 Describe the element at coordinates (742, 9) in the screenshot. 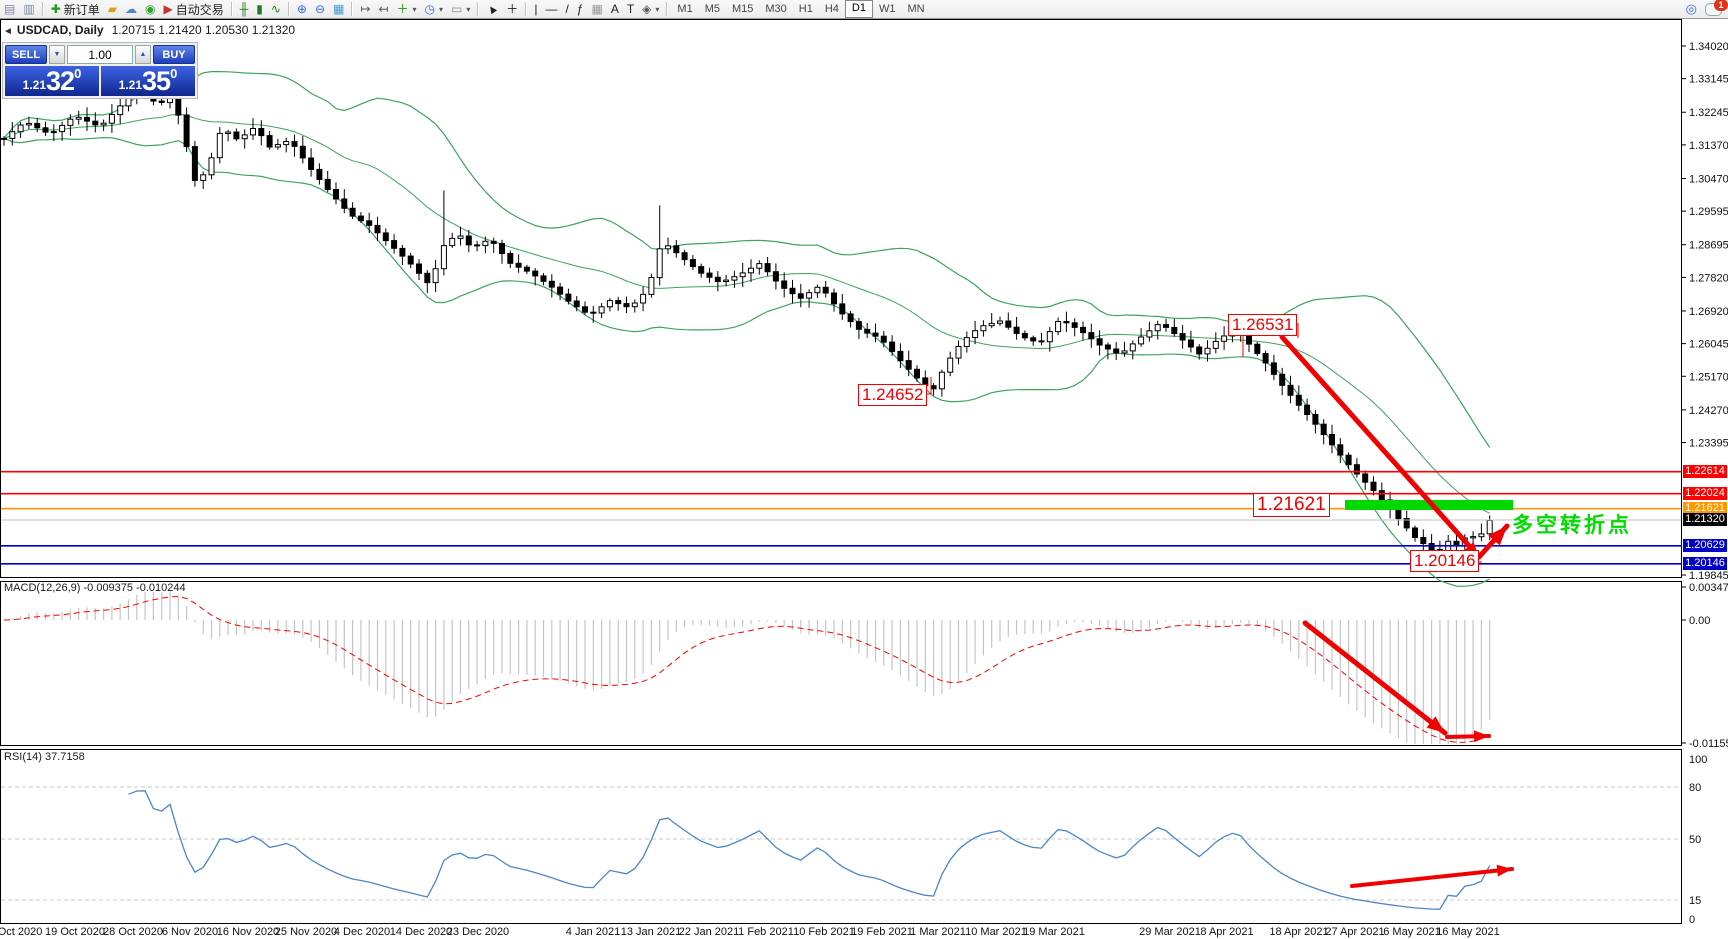

I see `timeframe-m15: M15` at that location.